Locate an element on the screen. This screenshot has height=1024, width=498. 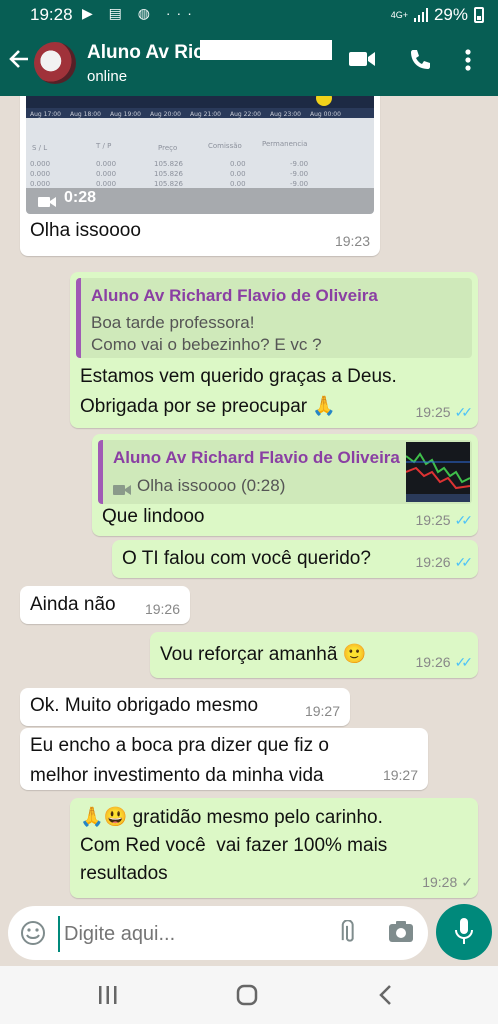
nav-home-icon is located at coordinates (247, 997).